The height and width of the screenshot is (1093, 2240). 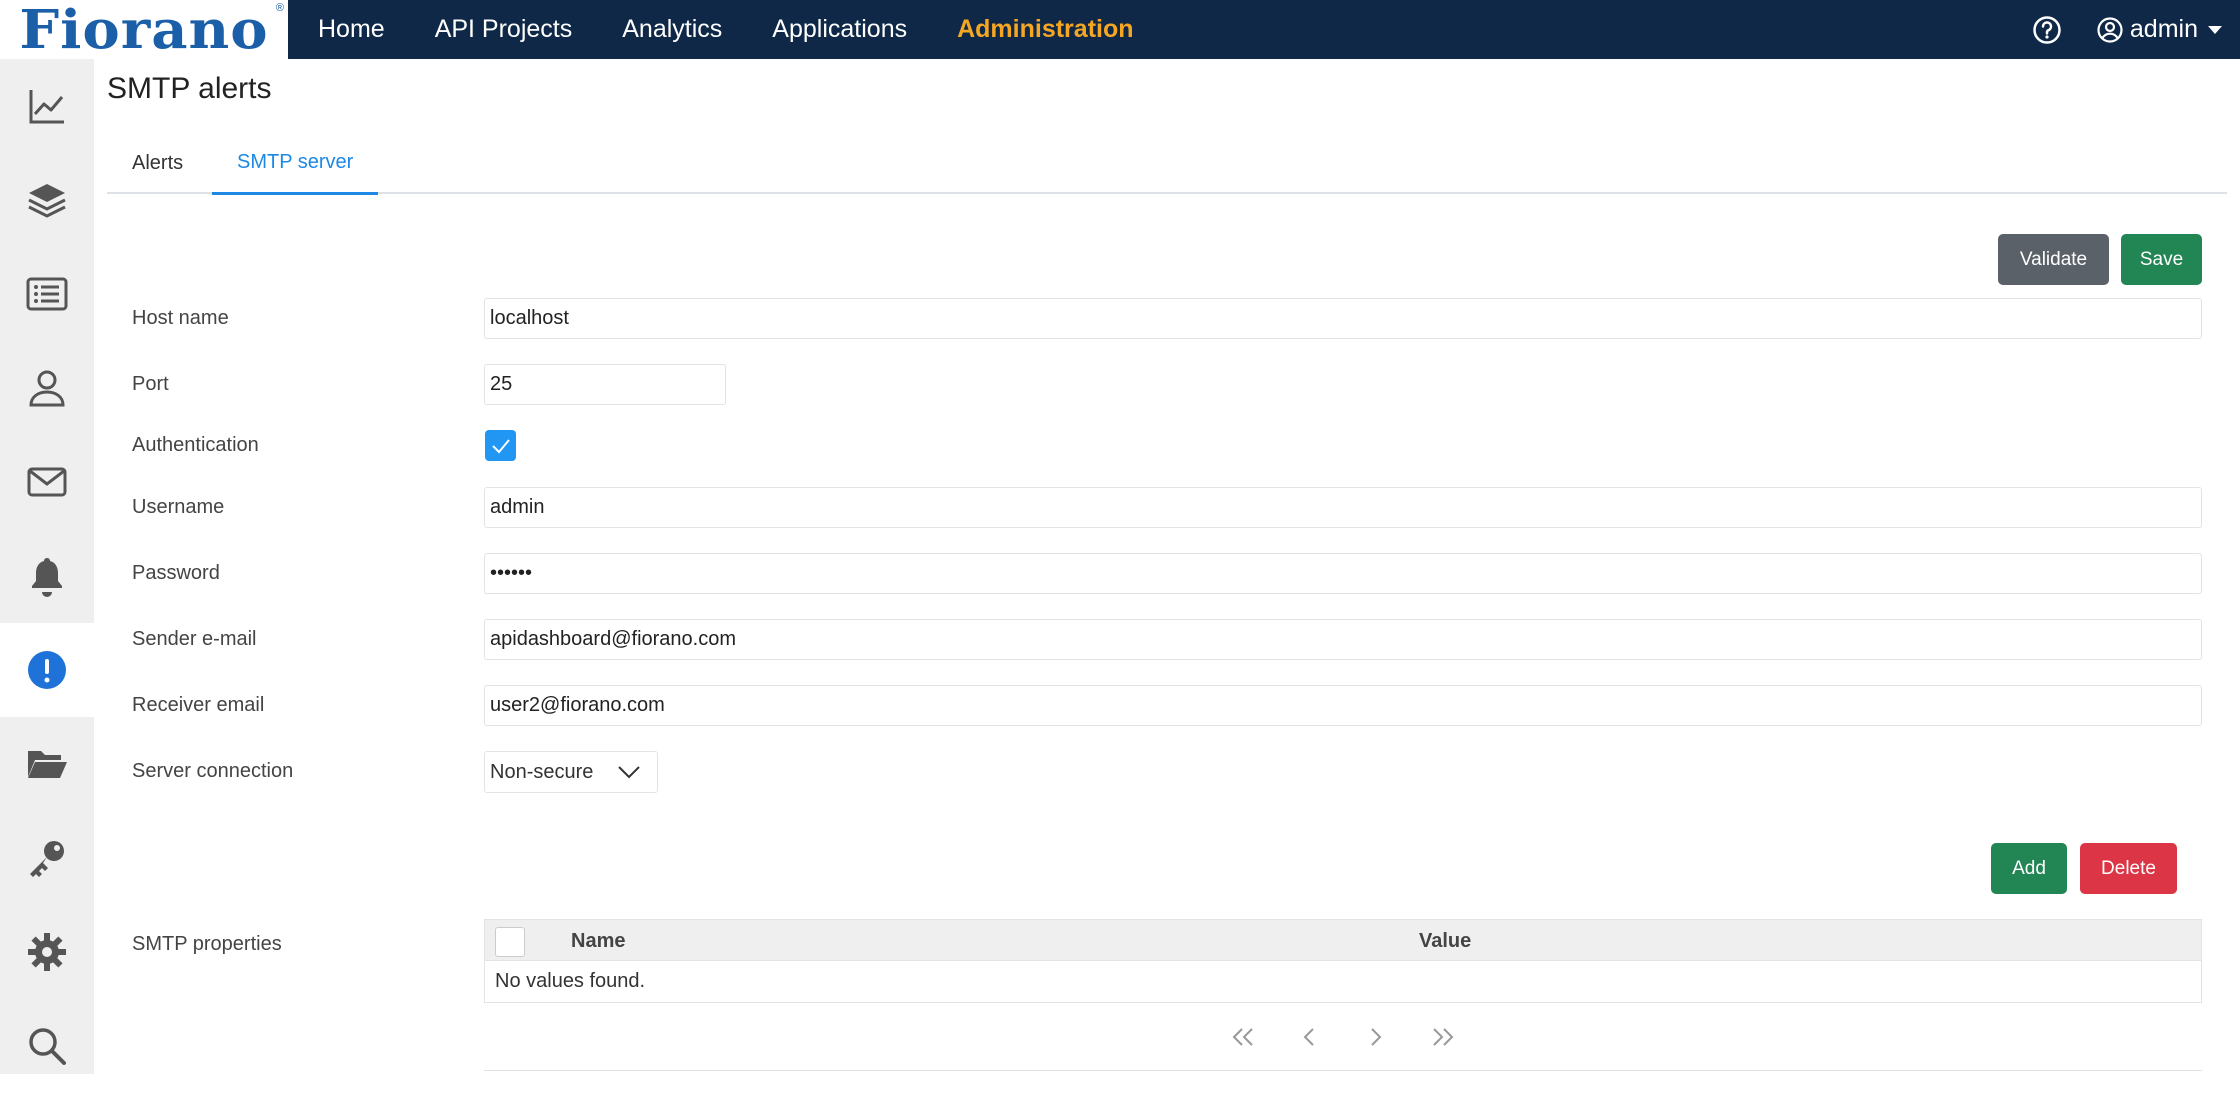 I want to click on validate-button: Validate, so click(x=2053, y=259).